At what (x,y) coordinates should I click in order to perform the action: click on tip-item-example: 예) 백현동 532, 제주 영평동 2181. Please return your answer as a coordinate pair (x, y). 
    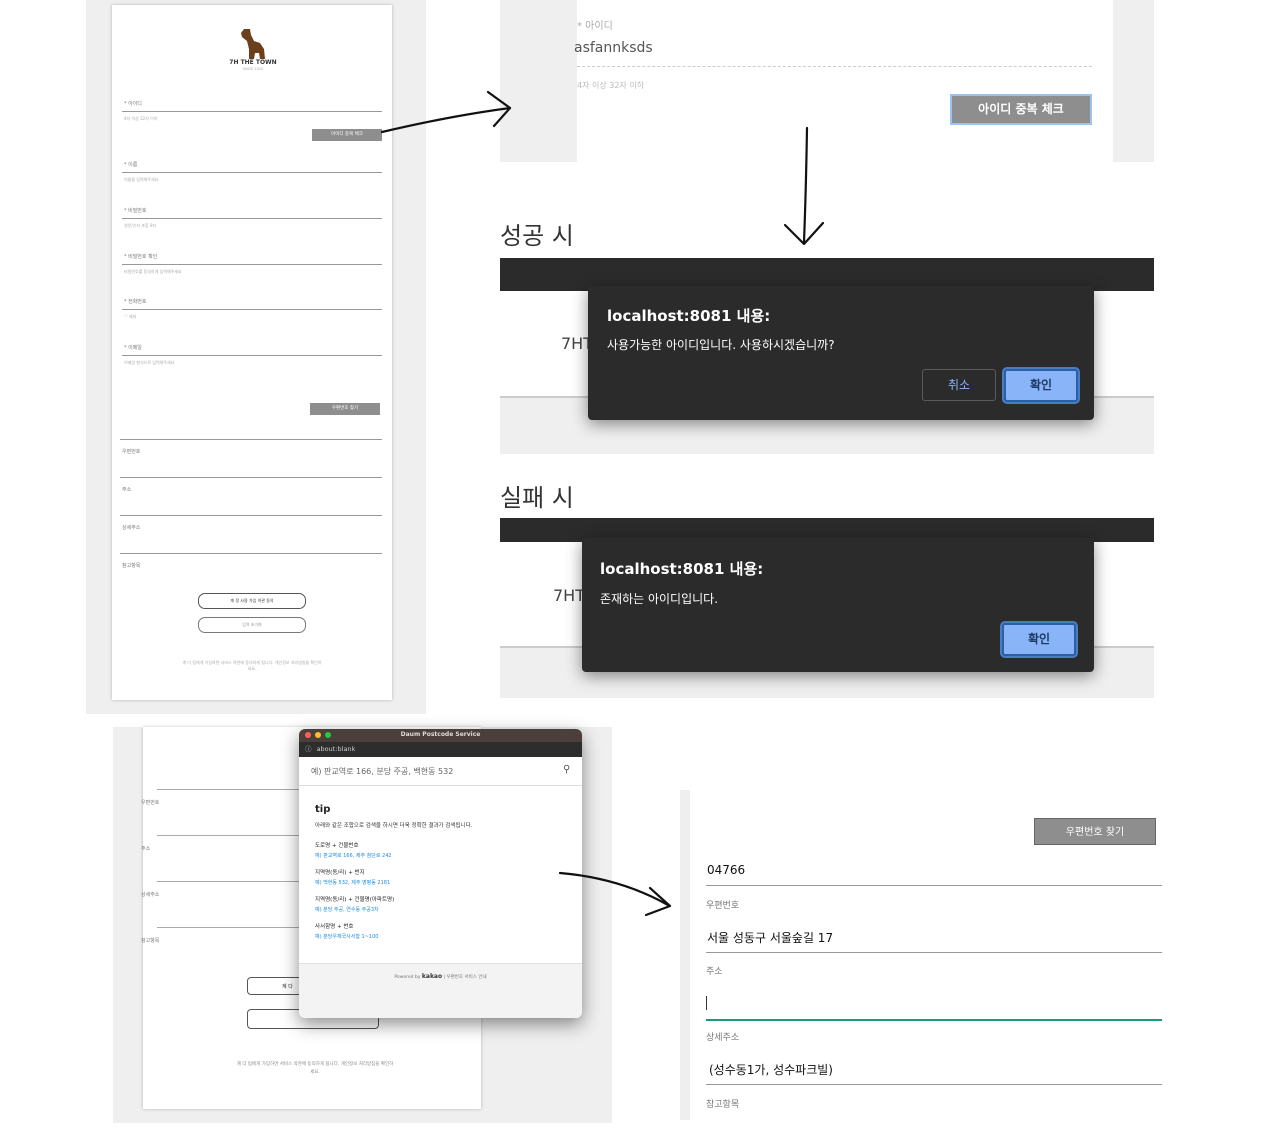
    Looking at the image, I should click on (352, 882).